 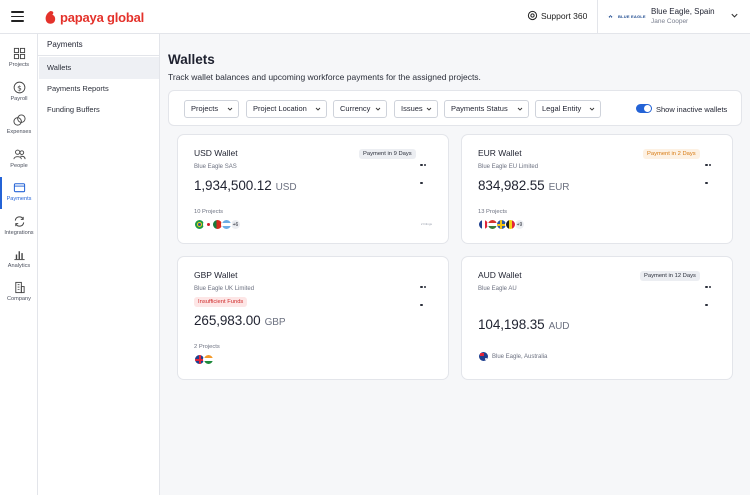 I want to click on filter-legal-entity: Legal Entity, so click(x=568, y=109).